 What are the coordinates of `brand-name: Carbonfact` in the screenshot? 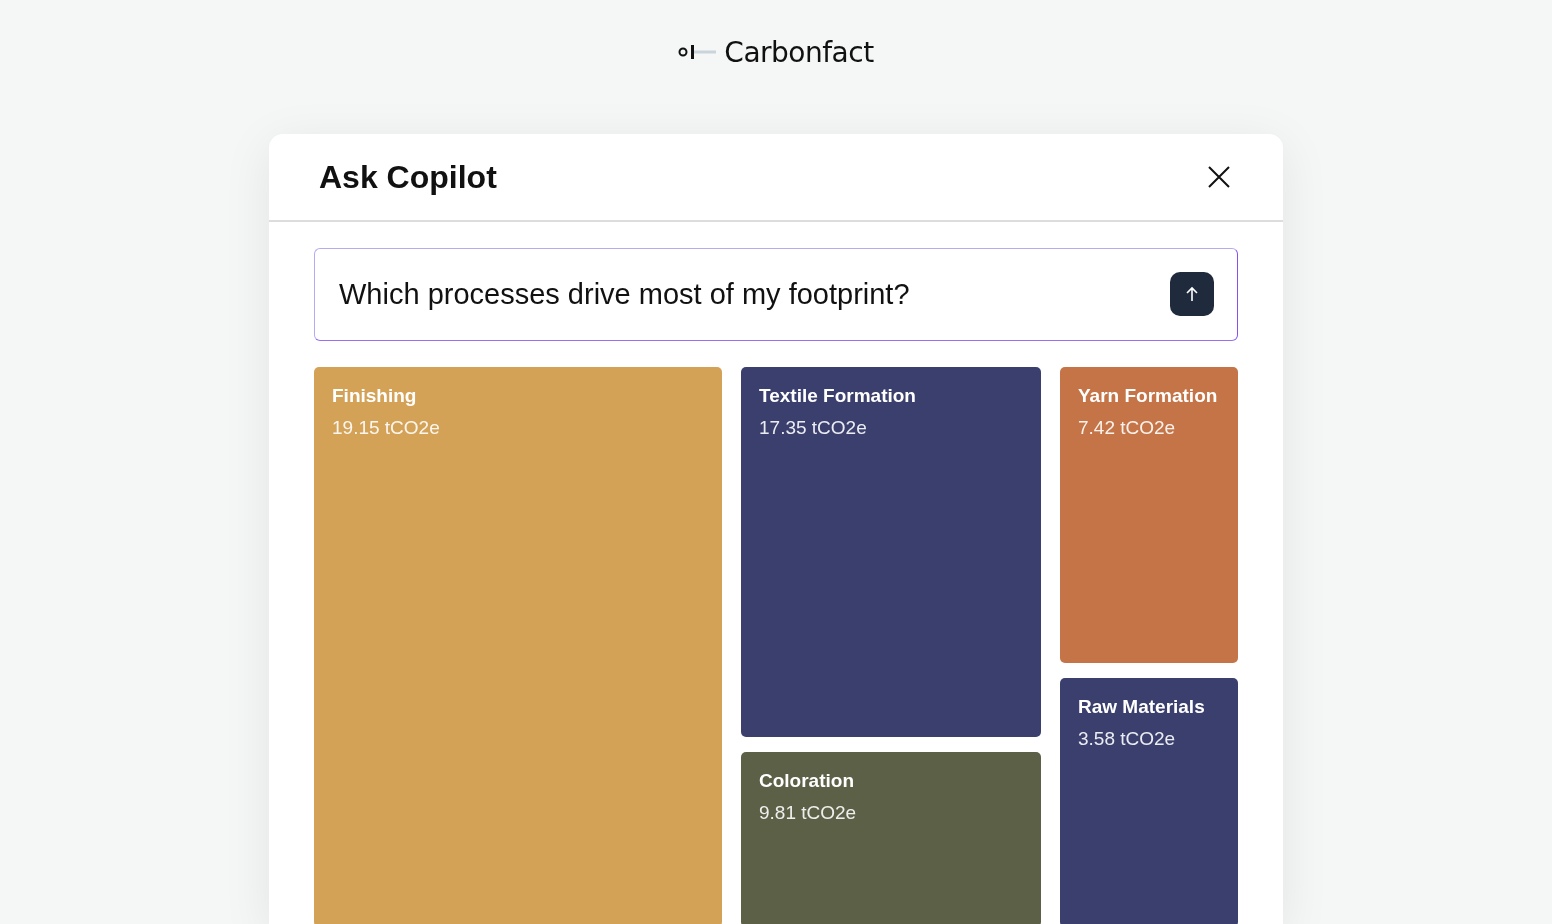 It's located at (799, 52).